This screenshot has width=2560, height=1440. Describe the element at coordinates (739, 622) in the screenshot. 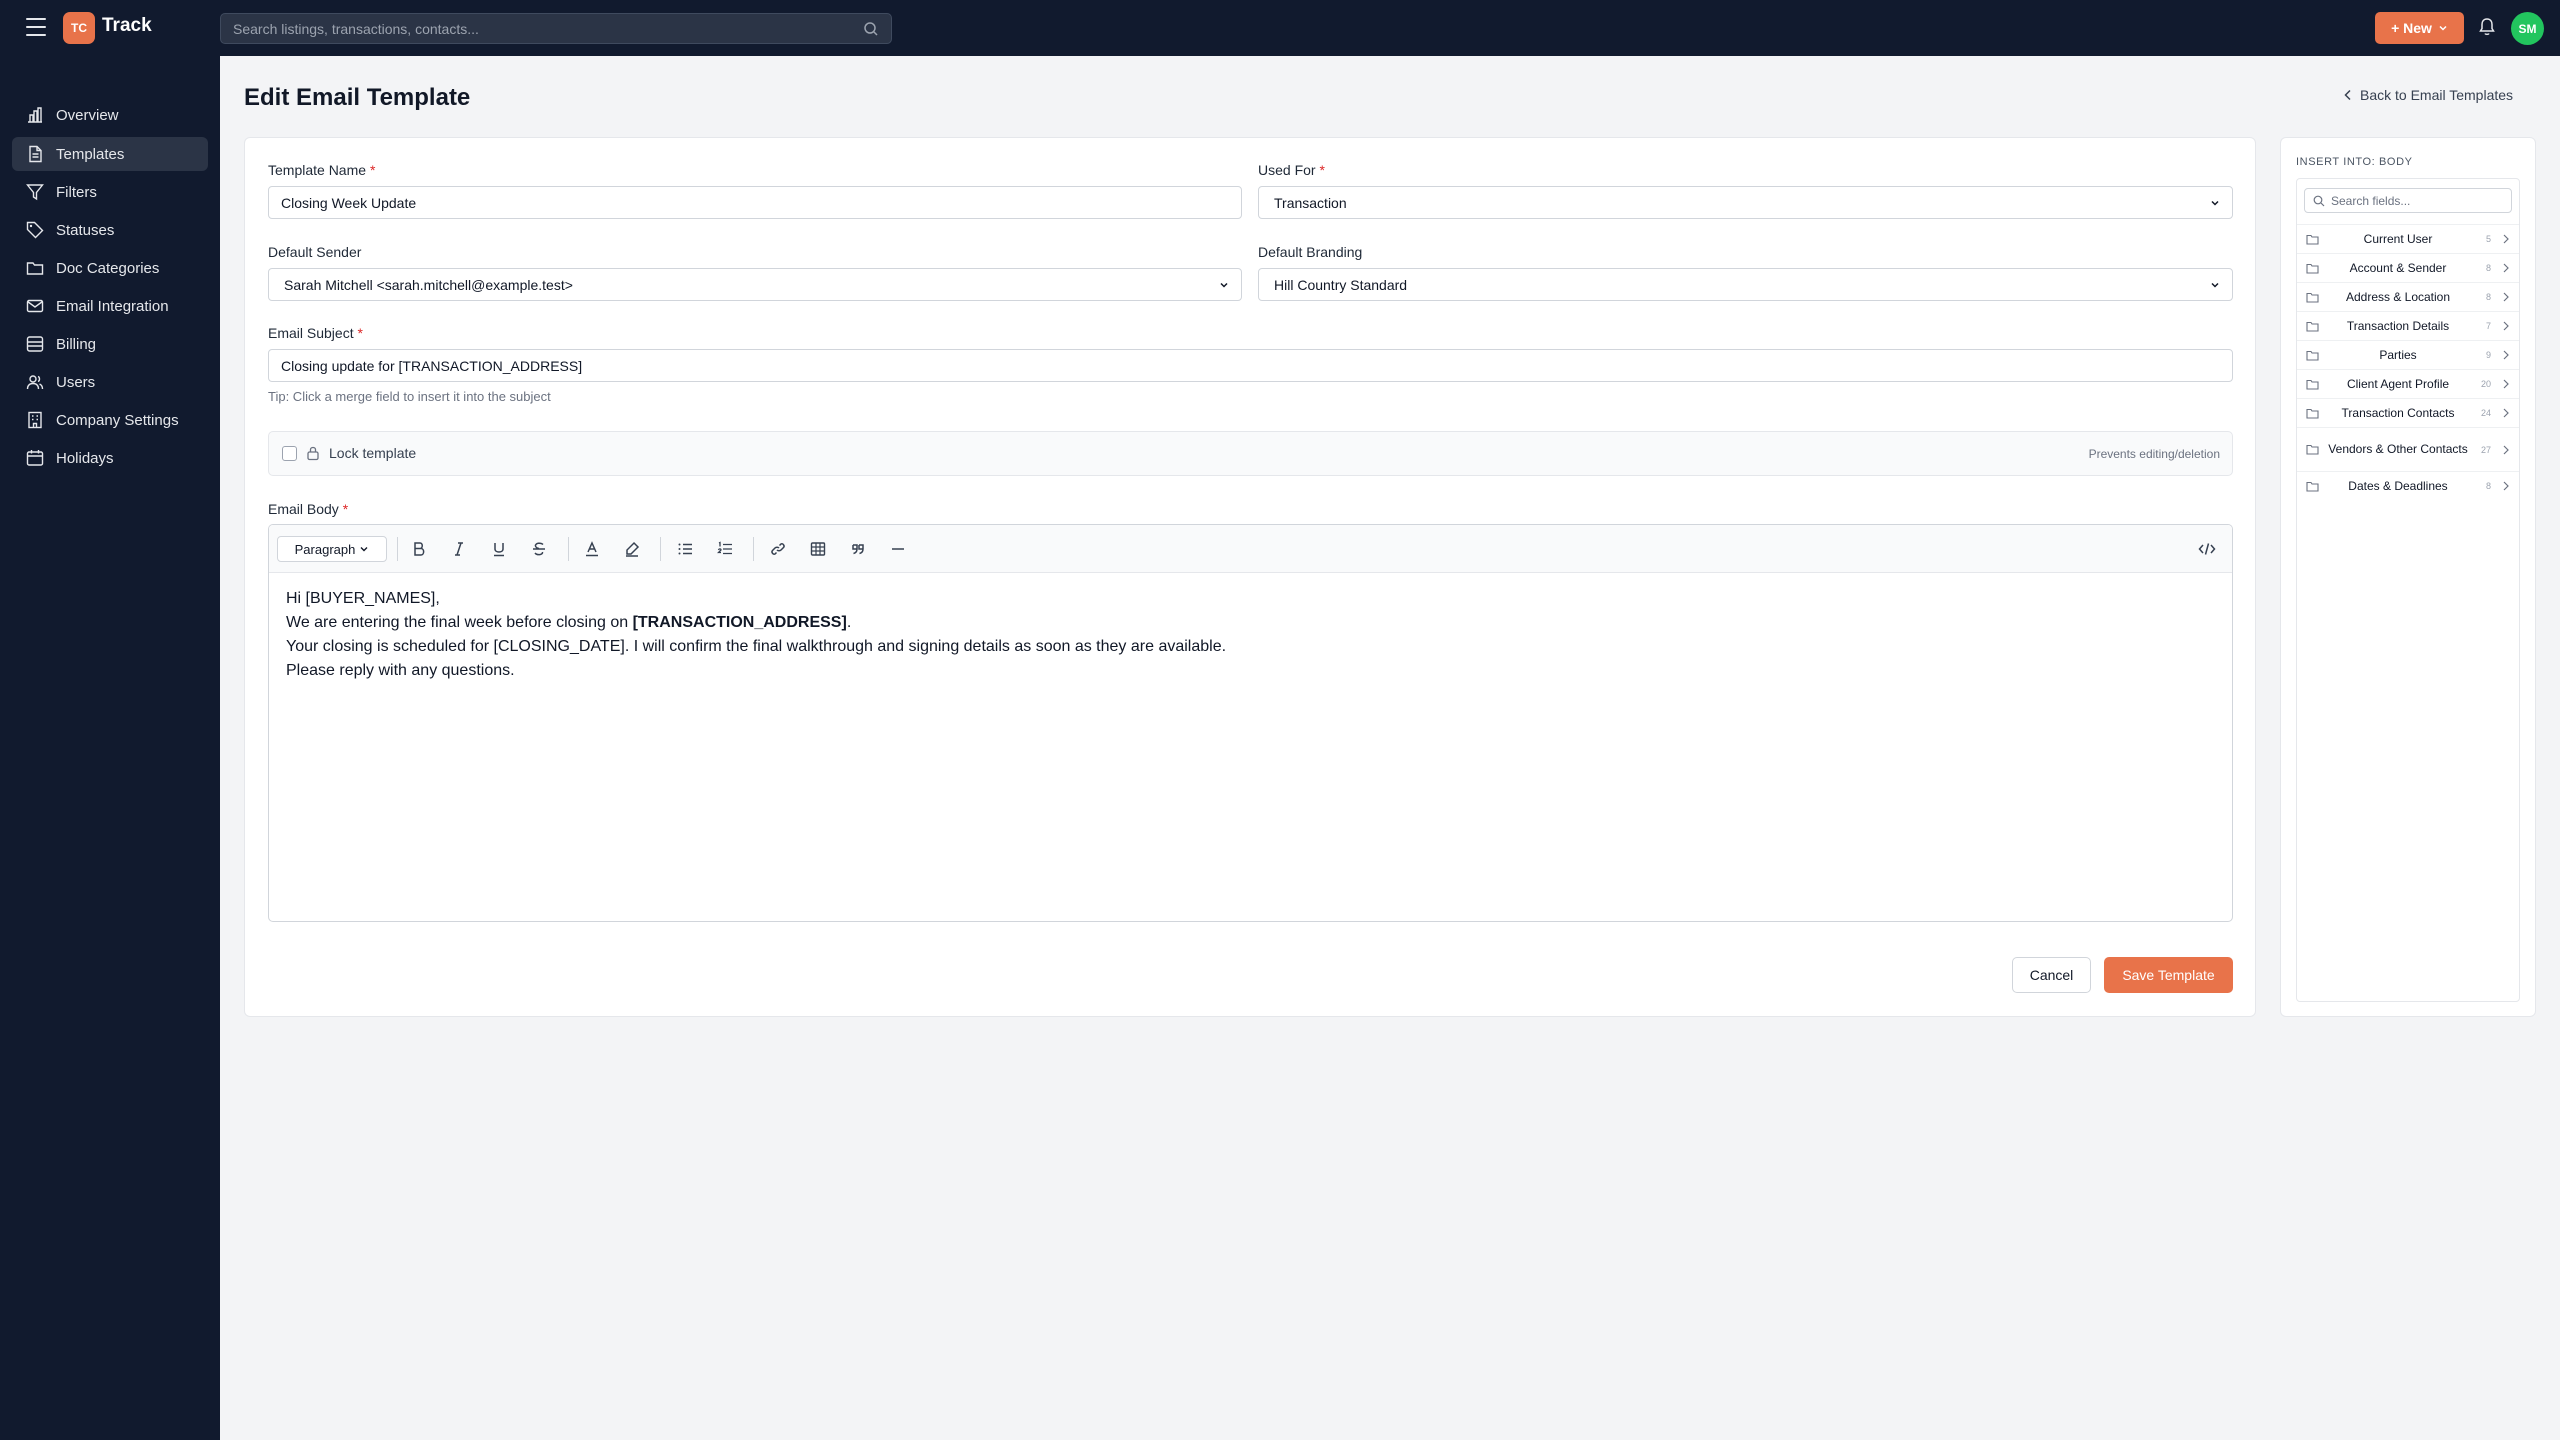

I see `merge-field-bold: [TRANSACTION_ADDRESS]` at that location.